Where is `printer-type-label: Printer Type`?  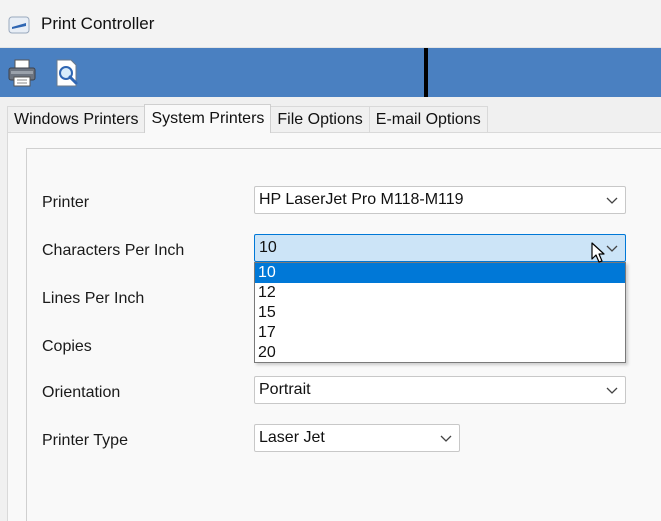 printer-type-label: Printer Type is located at coordinates (85, 440).